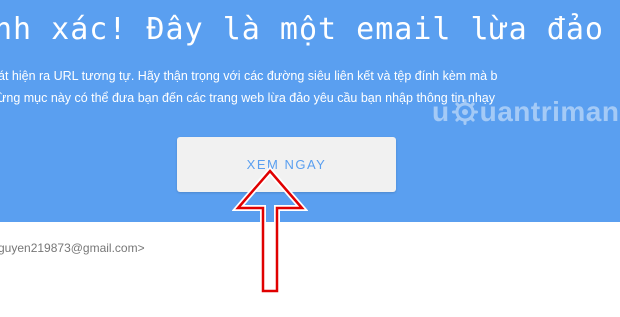  I want to click on gear-icon, so click(464, 112).